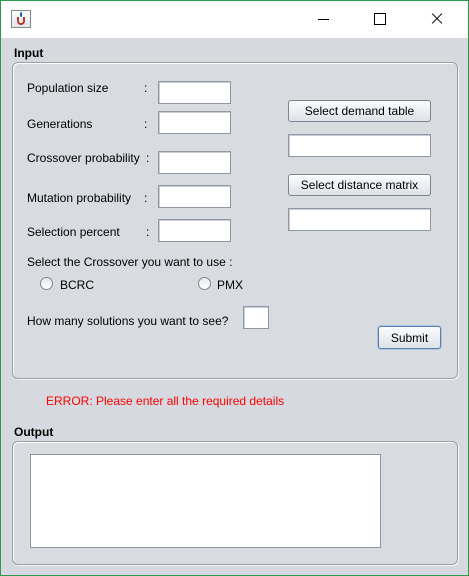 The width and height of the screenshot is (469, 576). Describe the element at coordinates (194, 196) in the screenshot. I see `mutation-probability-field` at that location.